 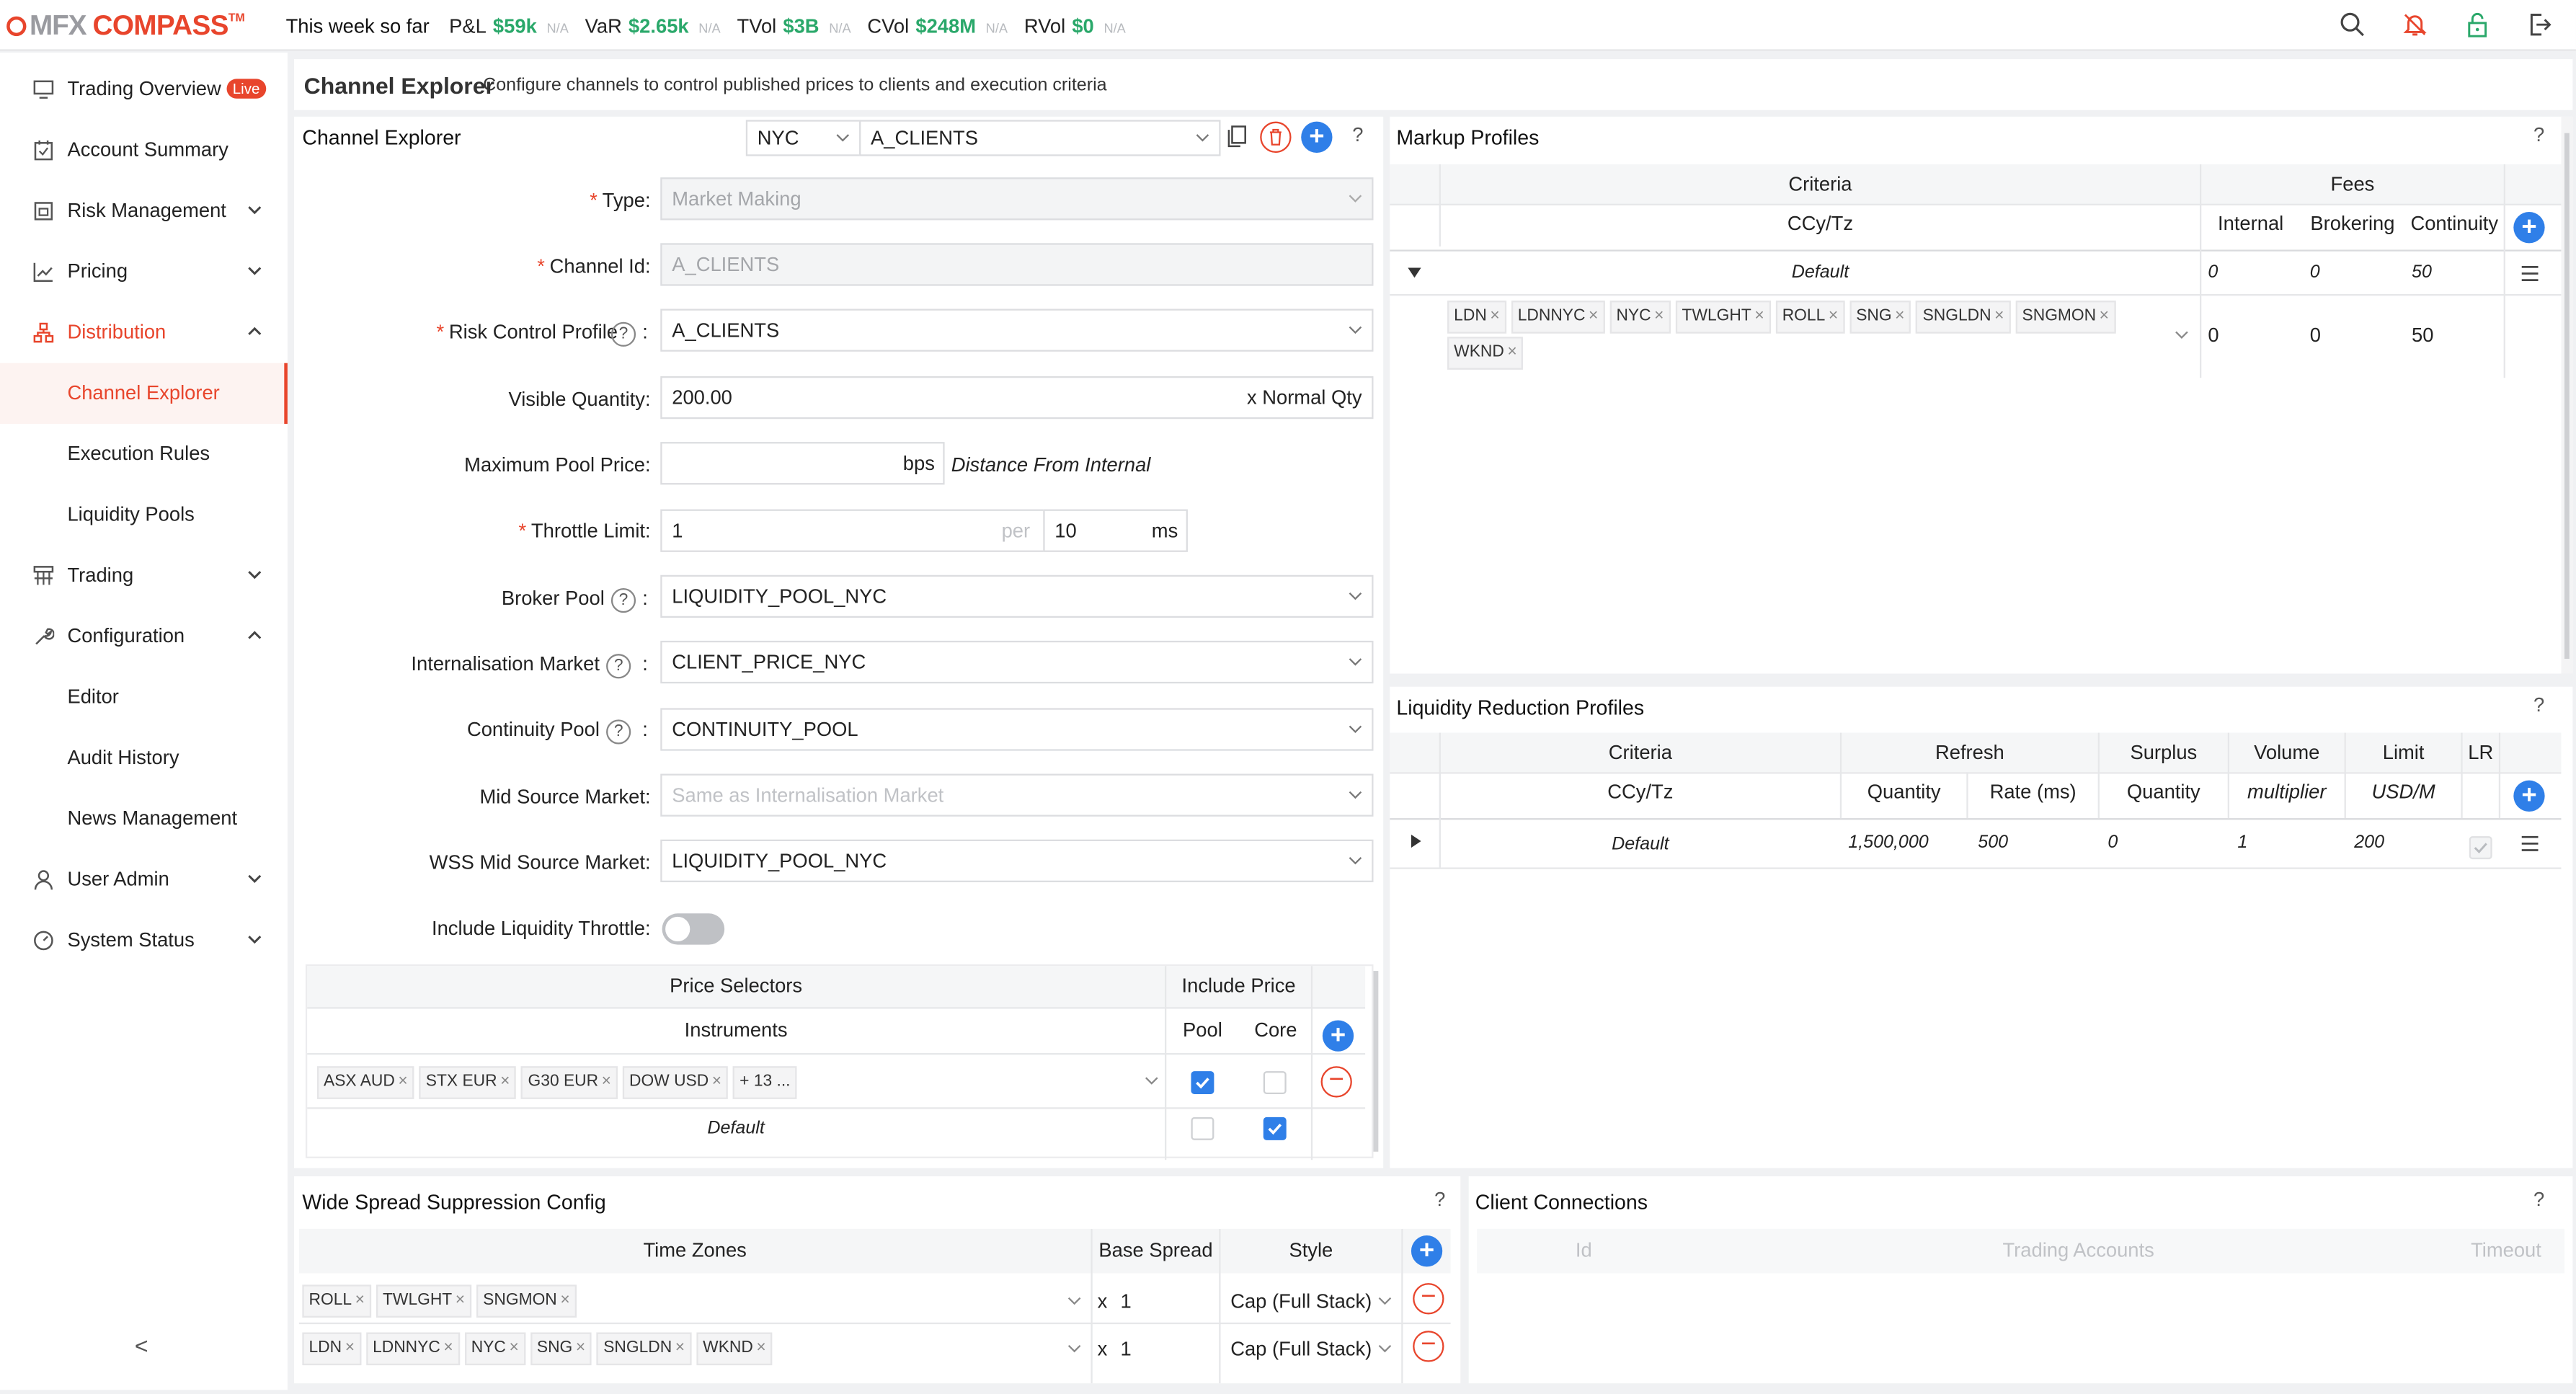 I want to click on channel-select: A_CLIENTS, so click(x=1040, y=138).